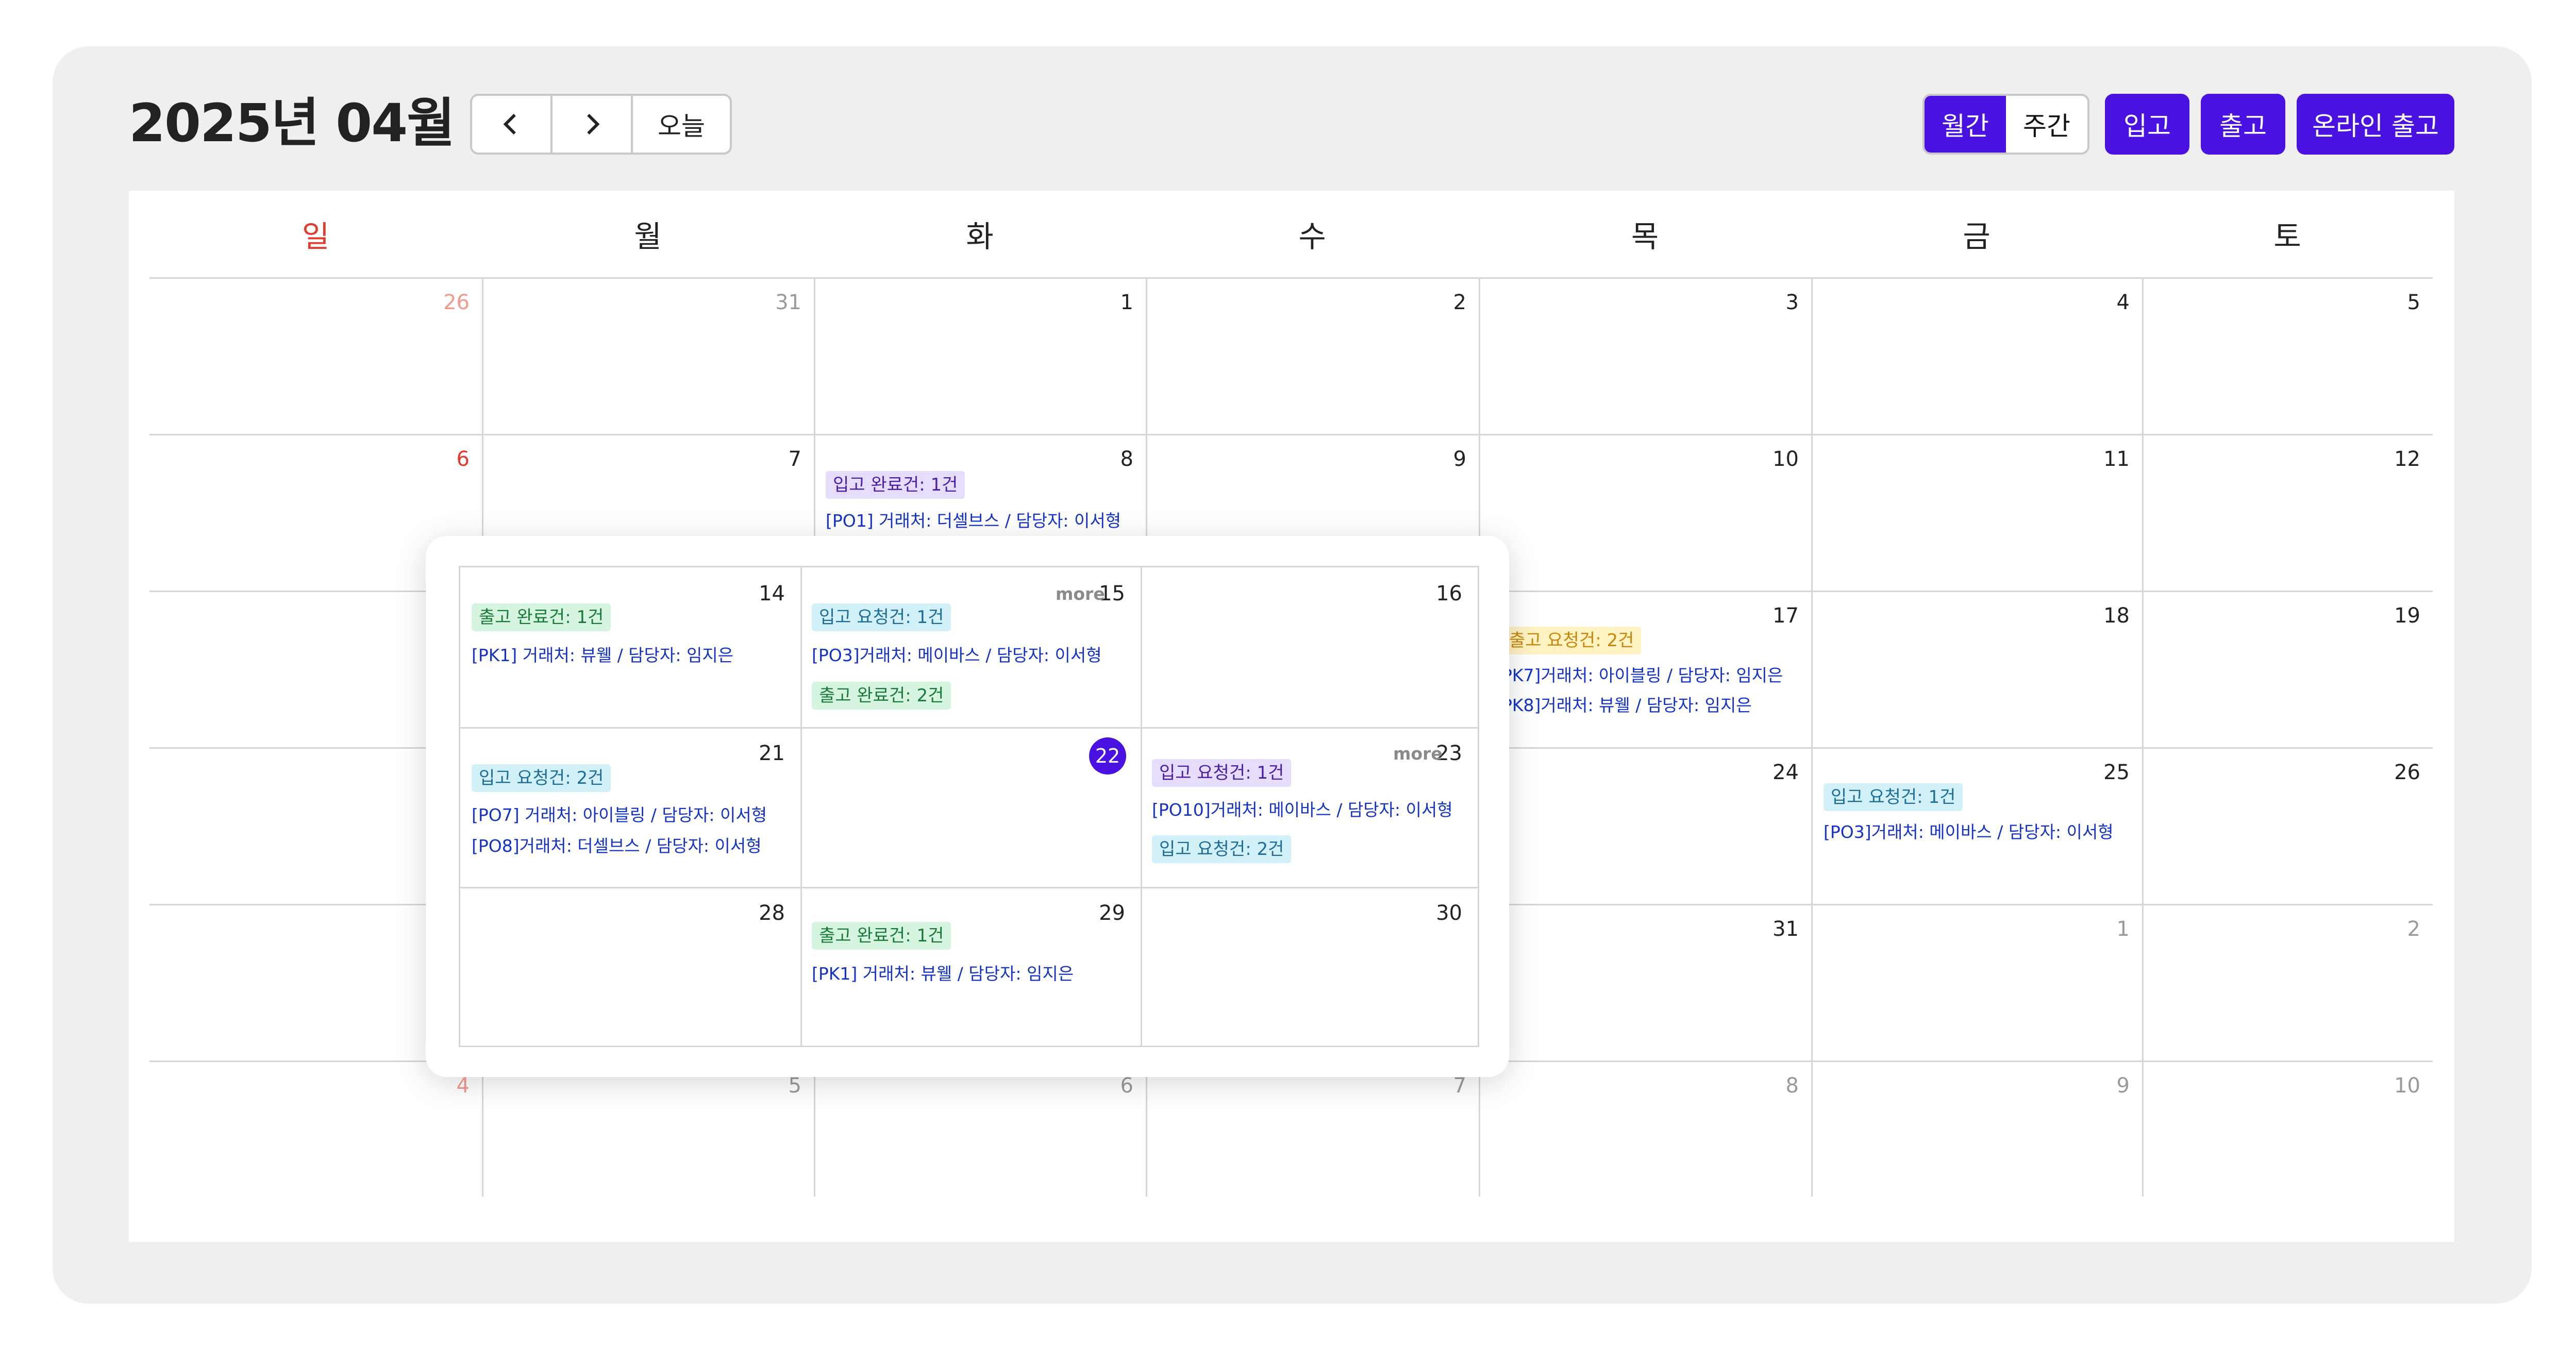  Describe the element at coordinates (1302, 808) in the screenshot. I see `event-entry: [PO10]거래처: 메이바스 / 담당자: 이서형` at that location.